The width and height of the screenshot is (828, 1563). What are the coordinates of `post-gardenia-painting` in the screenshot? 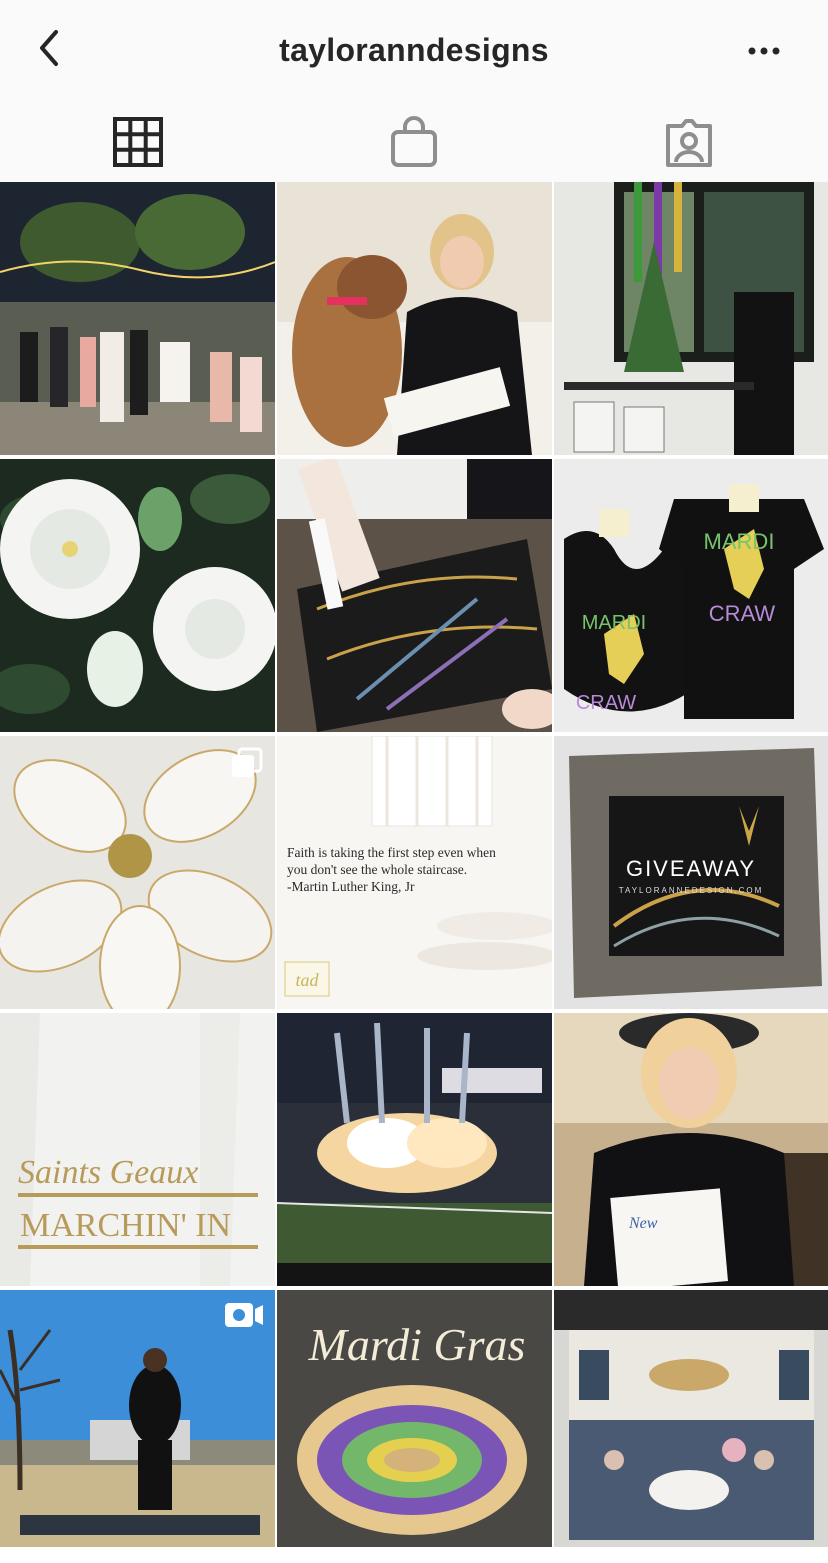 It's located at (137, 595).